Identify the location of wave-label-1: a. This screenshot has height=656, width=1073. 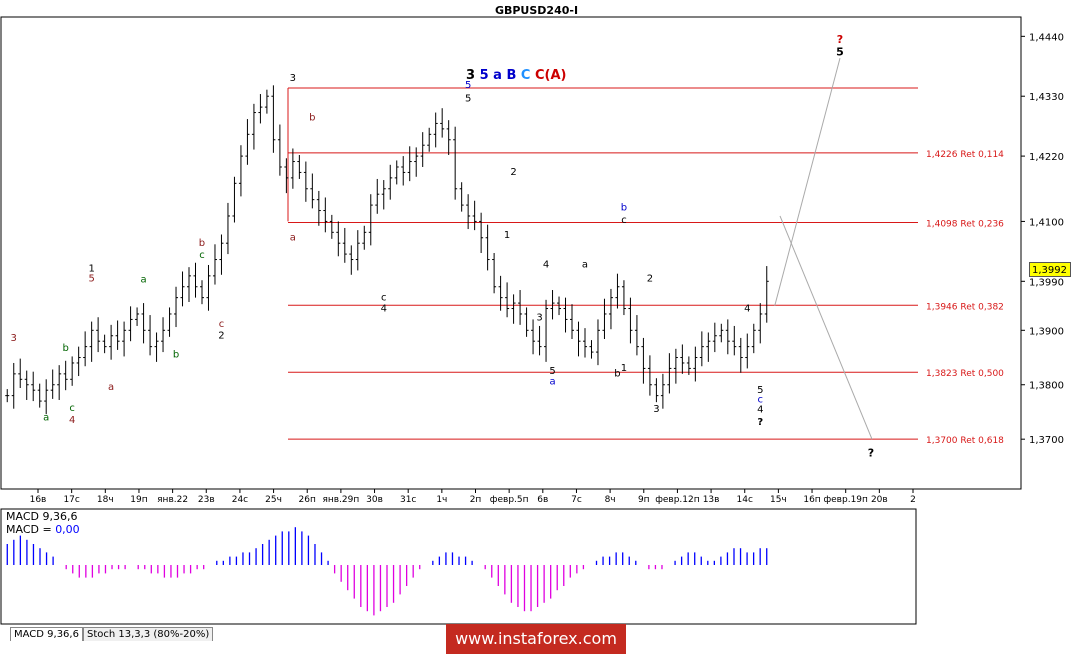
(46, 418).